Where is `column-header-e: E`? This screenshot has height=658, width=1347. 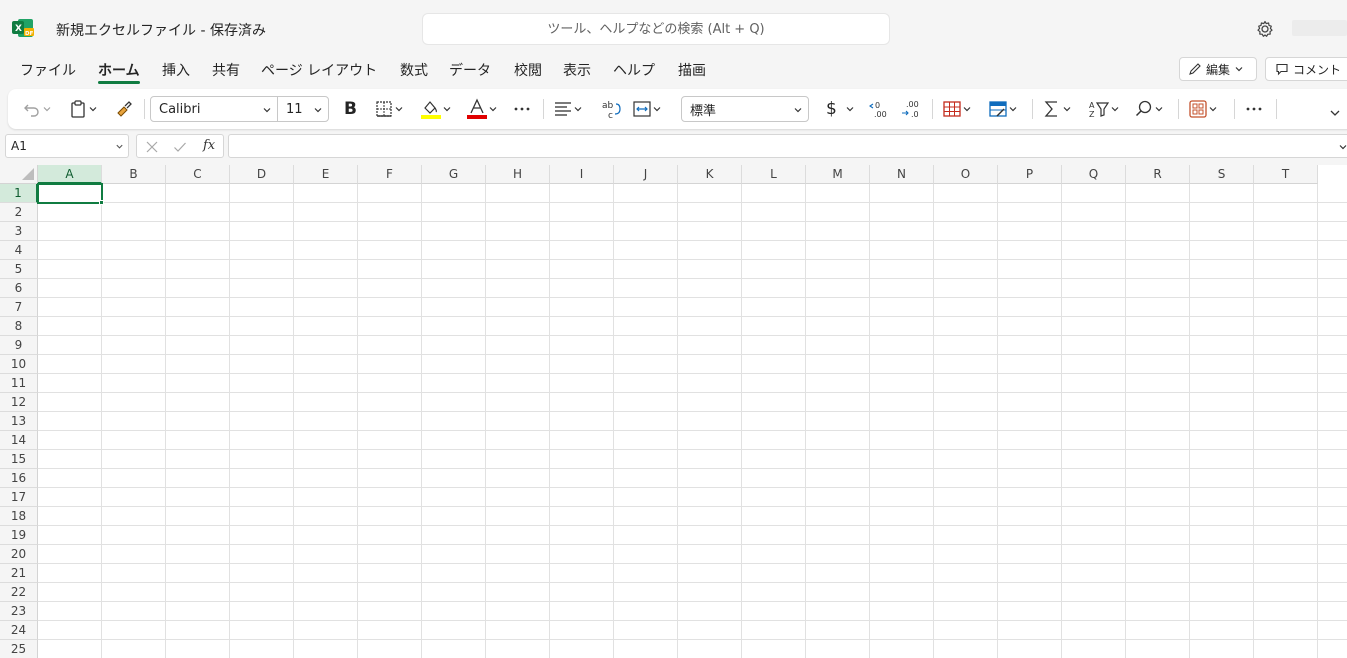
column-header-e: E is located at coordinates (326, 174).